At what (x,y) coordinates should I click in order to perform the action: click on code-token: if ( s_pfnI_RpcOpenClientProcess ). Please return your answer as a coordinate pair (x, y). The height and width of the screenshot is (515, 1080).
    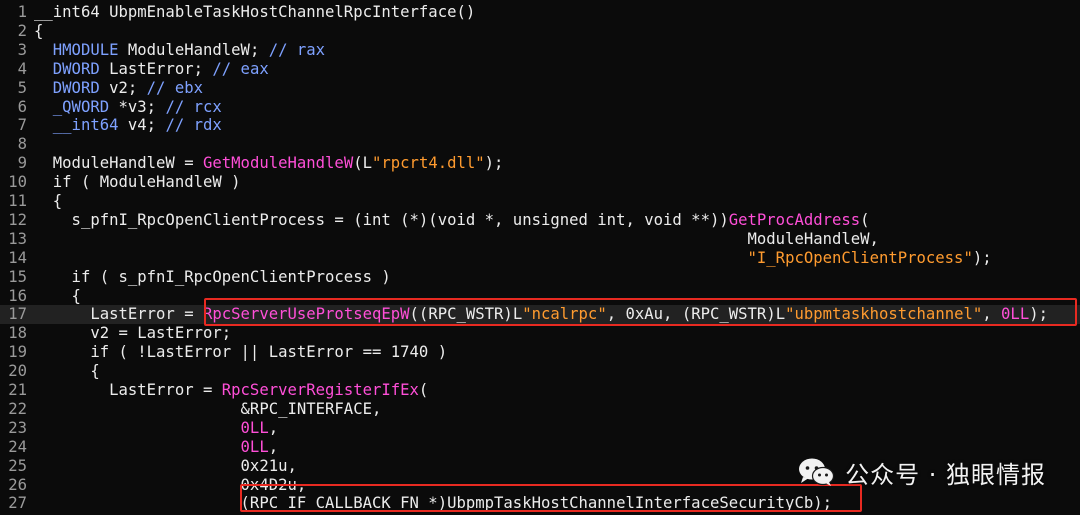
    Looking at the image, I should click on (212, 276).